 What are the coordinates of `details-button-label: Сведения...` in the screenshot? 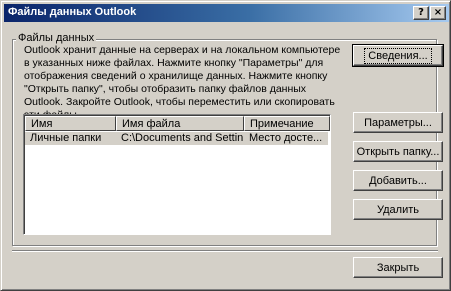 It's located at (398, 56).